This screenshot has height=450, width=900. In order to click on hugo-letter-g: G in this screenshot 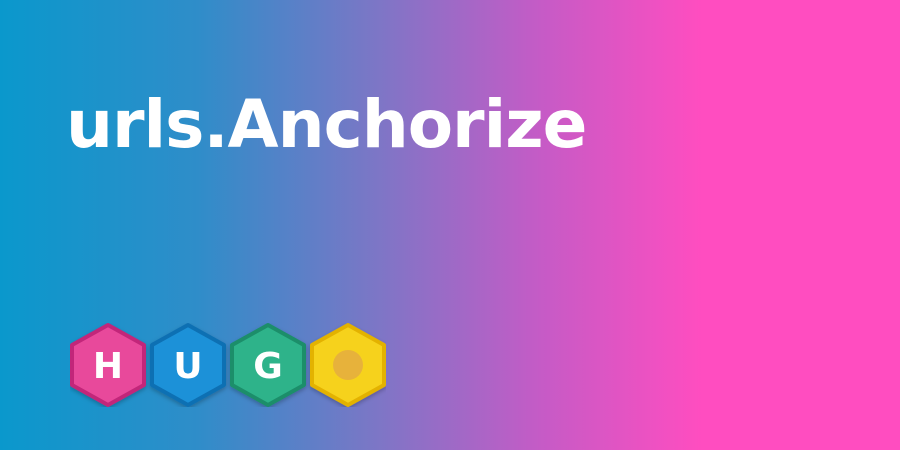, I will do `click(268, 366)`.